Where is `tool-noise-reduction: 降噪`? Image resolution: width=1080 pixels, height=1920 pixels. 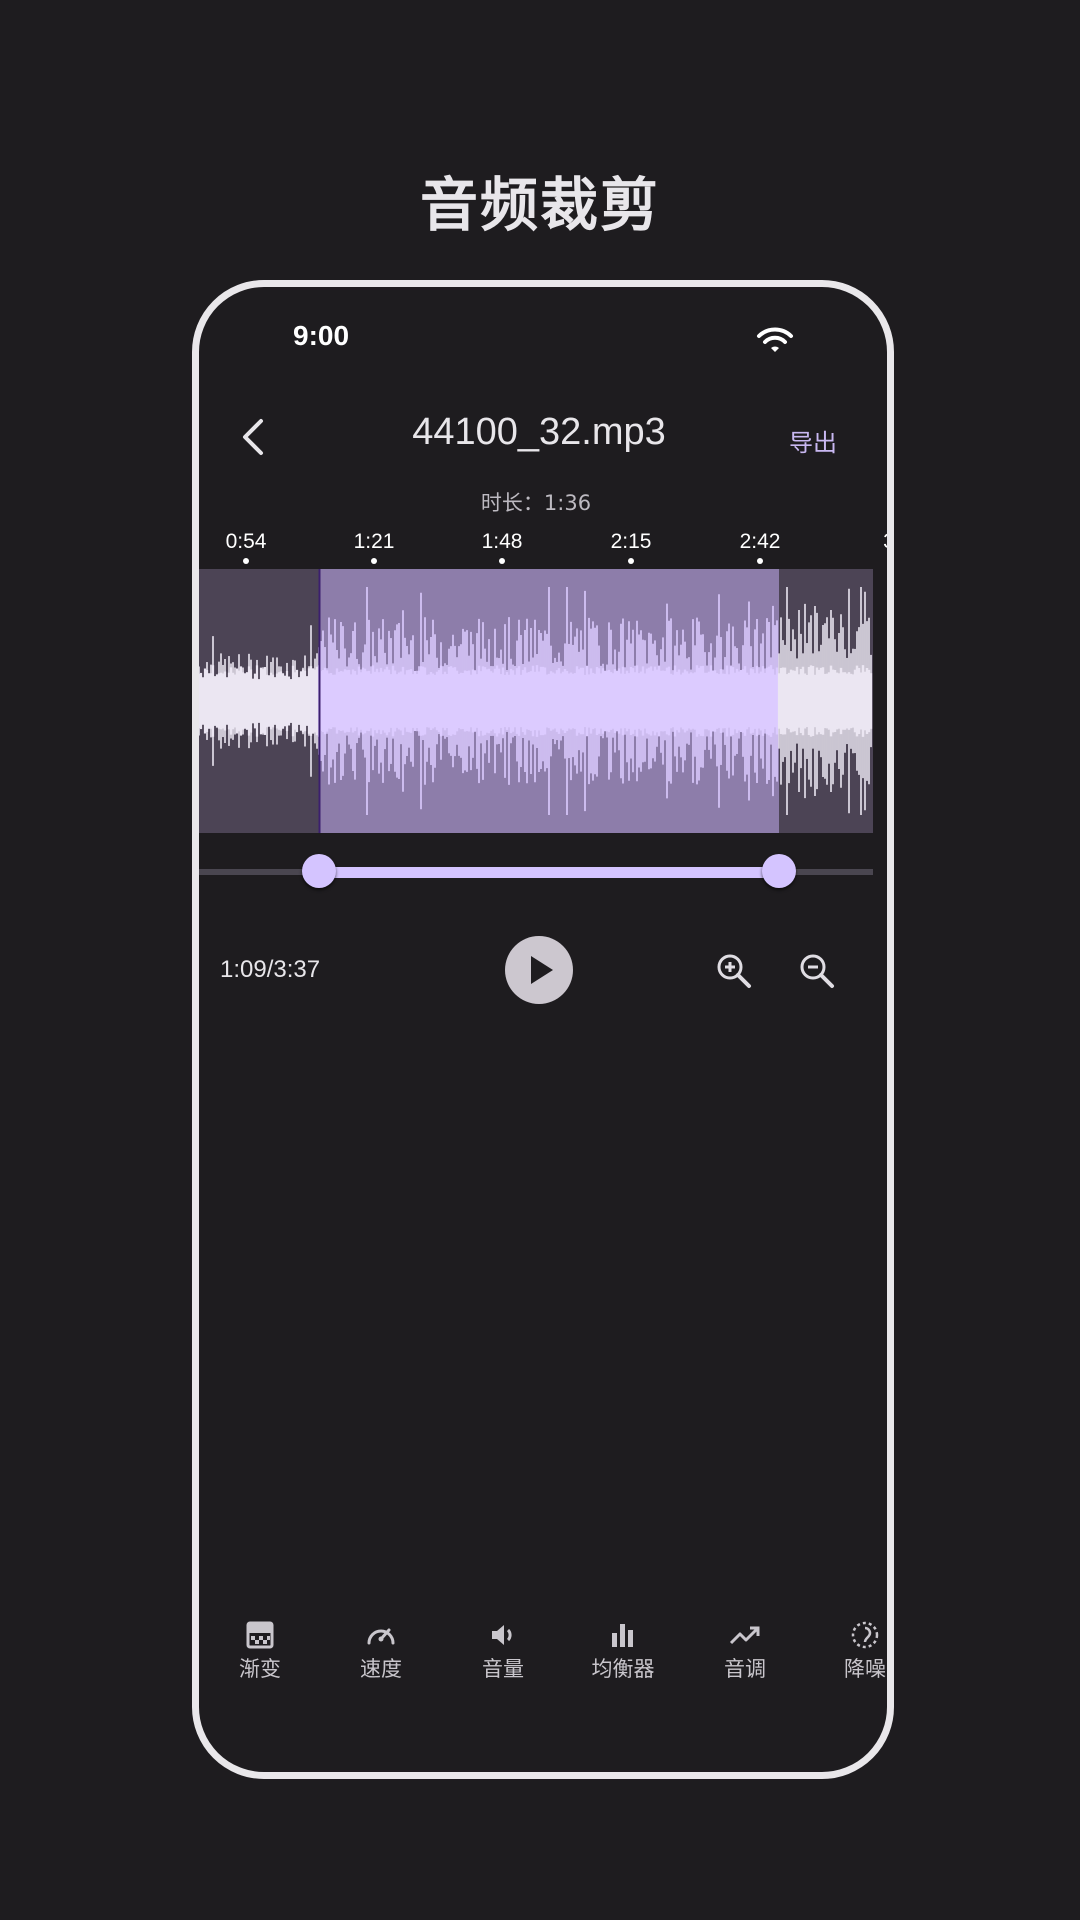 tool-noise-reduction: 降噪 is located at coordinates (851, 1651).